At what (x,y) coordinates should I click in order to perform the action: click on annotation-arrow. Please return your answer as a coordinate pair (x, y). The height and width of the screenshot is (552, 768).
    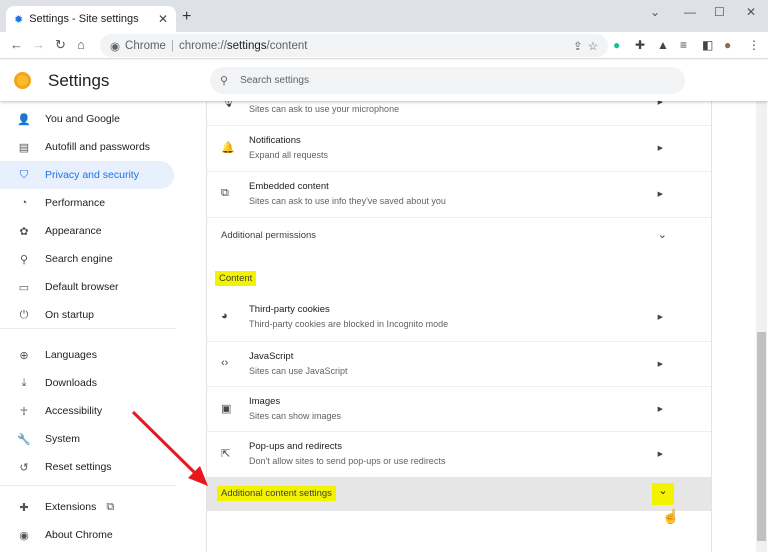
    Looking at the image, I should click on (169, 448).